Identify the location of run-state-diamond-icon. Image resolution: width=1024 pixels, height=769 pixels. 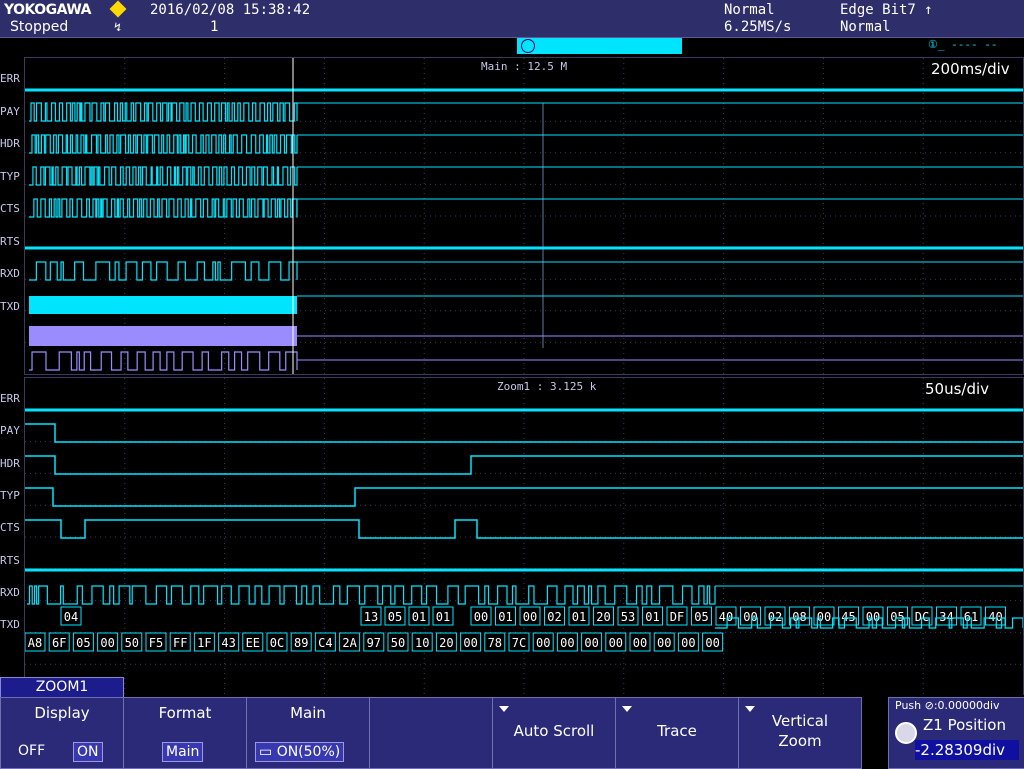
(118, 9).